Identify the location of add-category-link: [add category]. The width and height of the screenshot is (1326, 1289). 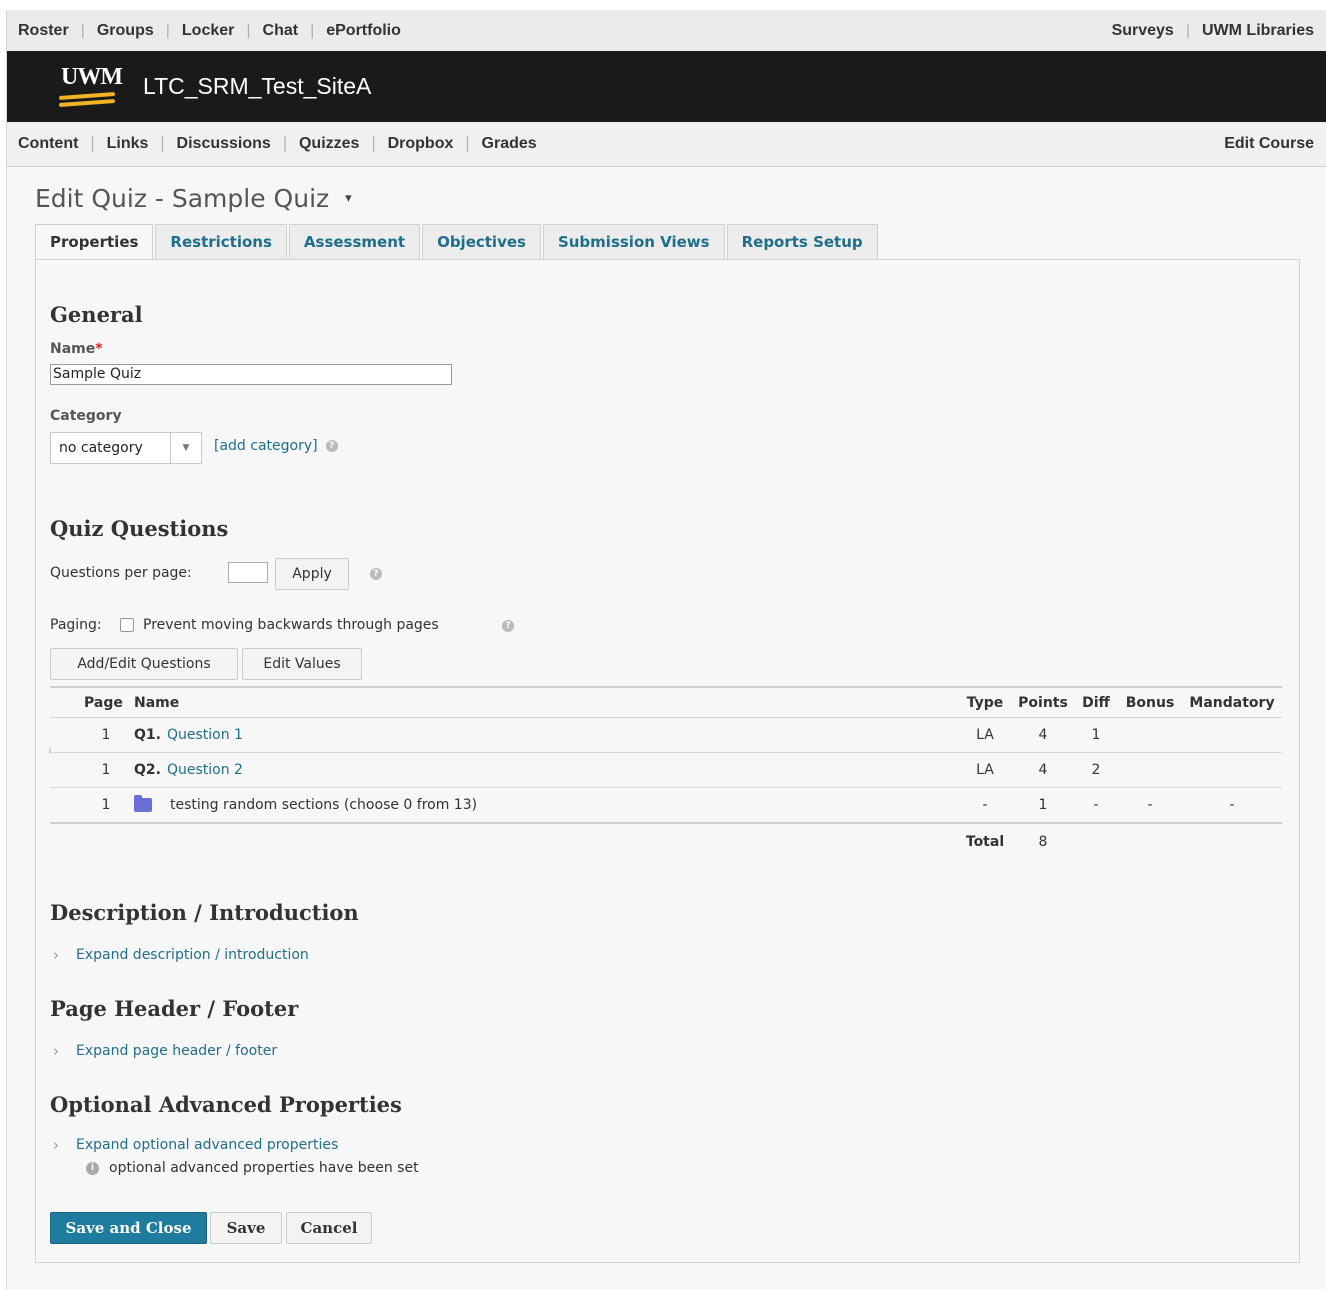
(266, 446).